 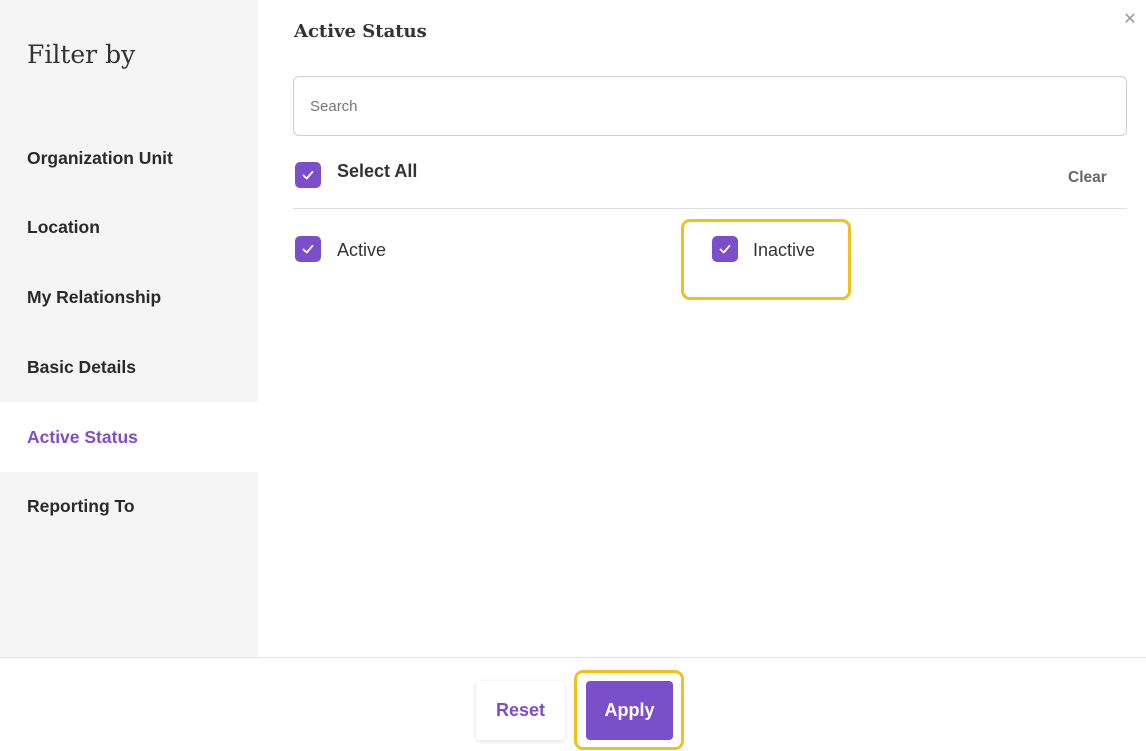 I want to click on clear-button: Clear, so click(x=1087, y=178).